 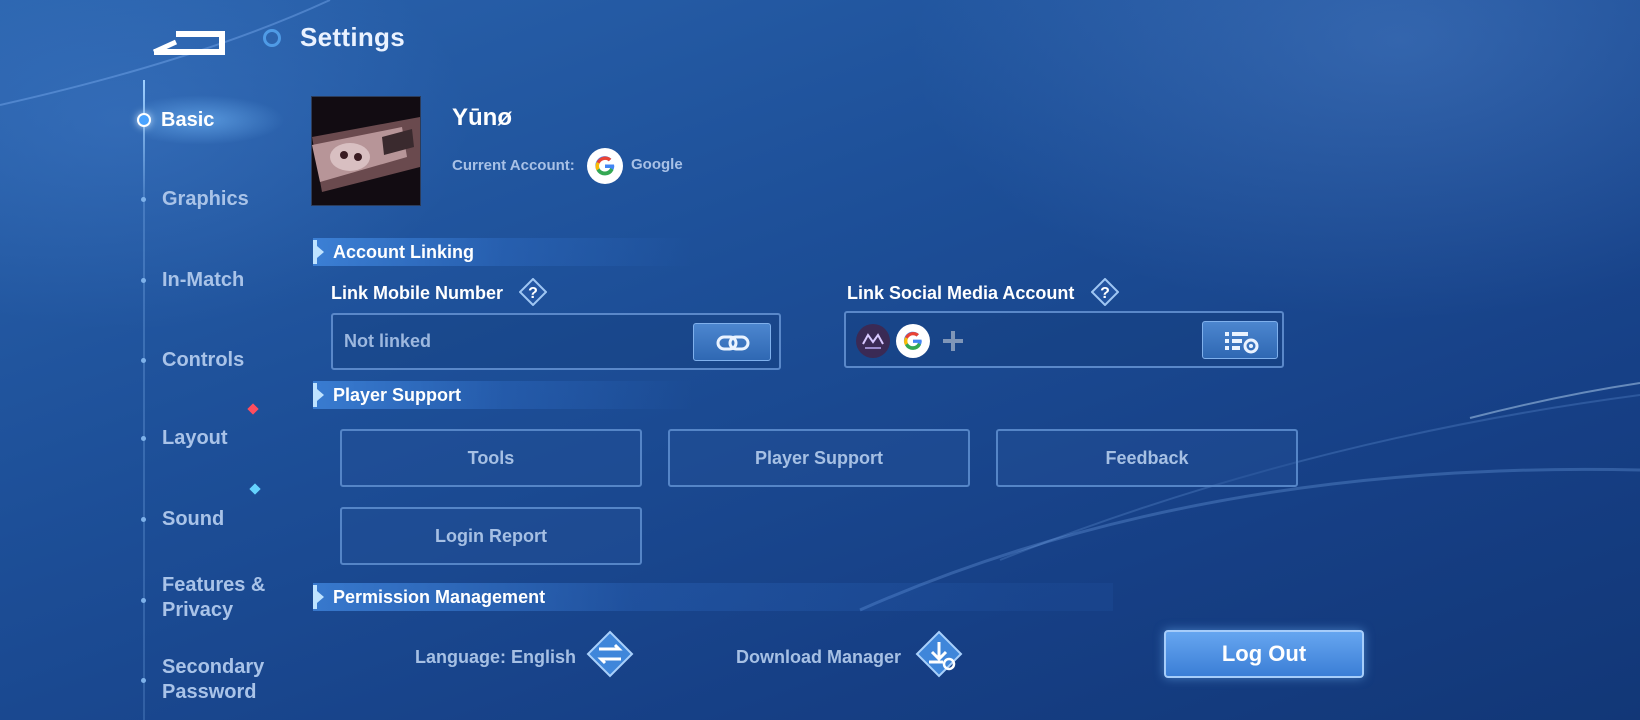 I want to click on link-mobile-button, so click(x=732, y=342).